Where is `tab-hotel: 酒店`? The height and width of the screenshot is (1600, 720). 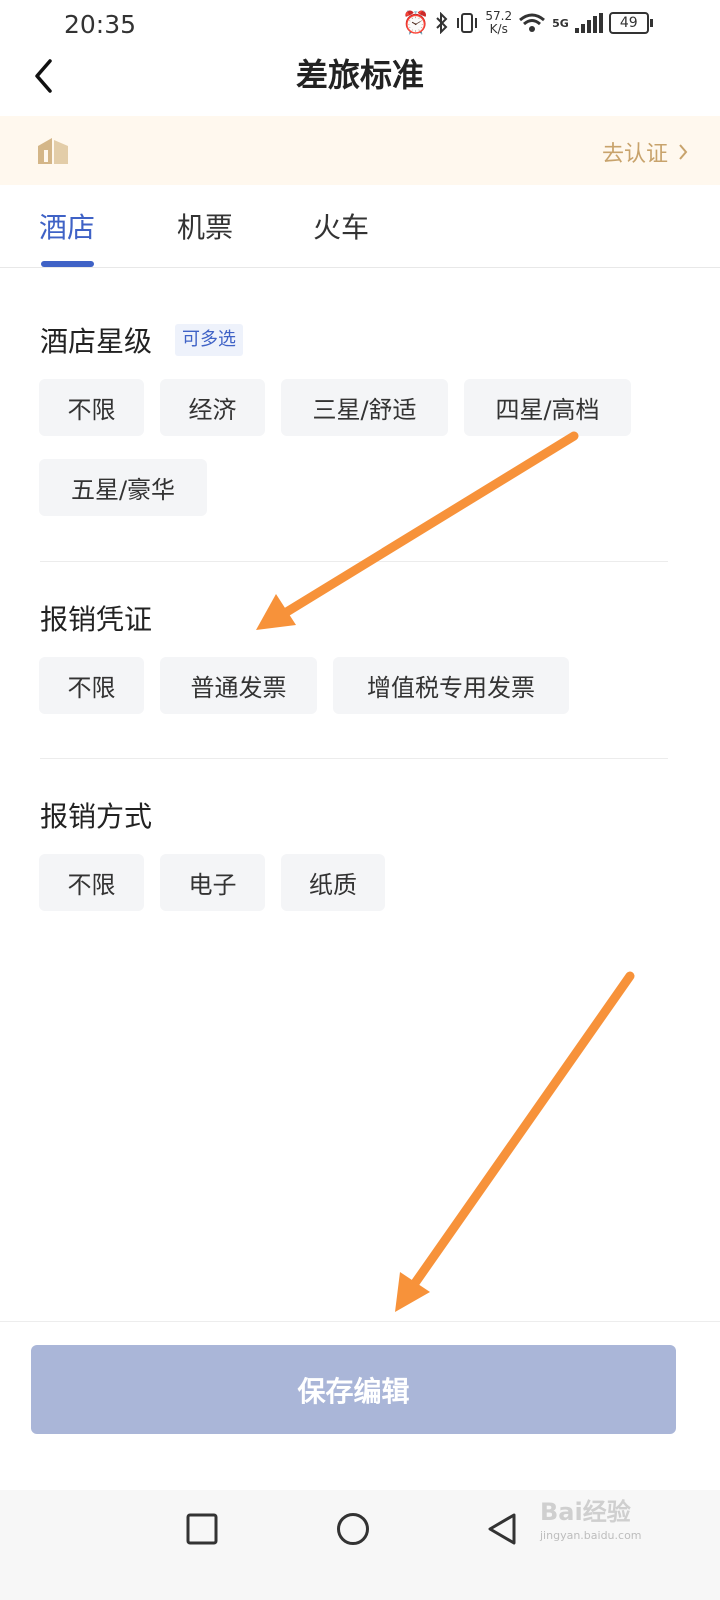
tab-hotel: 酒店 is located at coordinates (67, 226).